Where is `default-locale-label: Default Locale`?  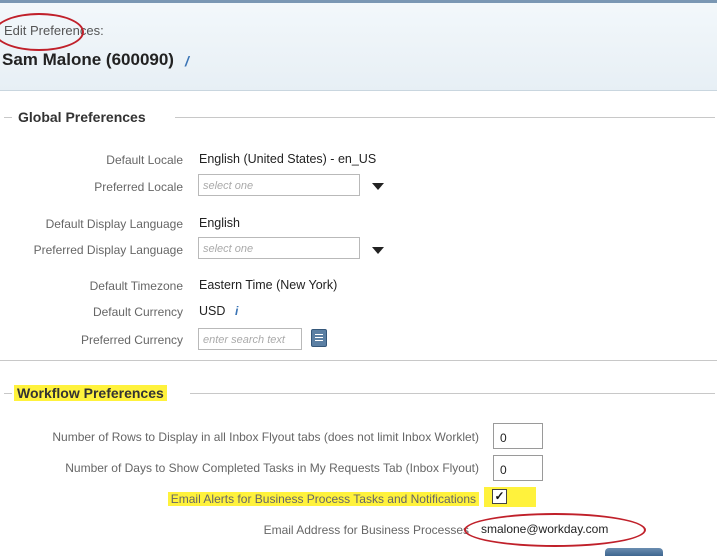 default-locale-label: Default Locale is located at coordinates (144, 160).